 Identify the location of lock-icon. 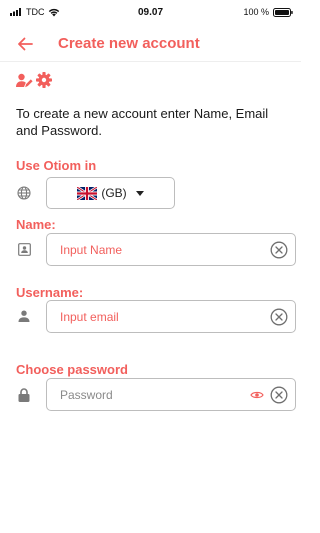
(24, 395).